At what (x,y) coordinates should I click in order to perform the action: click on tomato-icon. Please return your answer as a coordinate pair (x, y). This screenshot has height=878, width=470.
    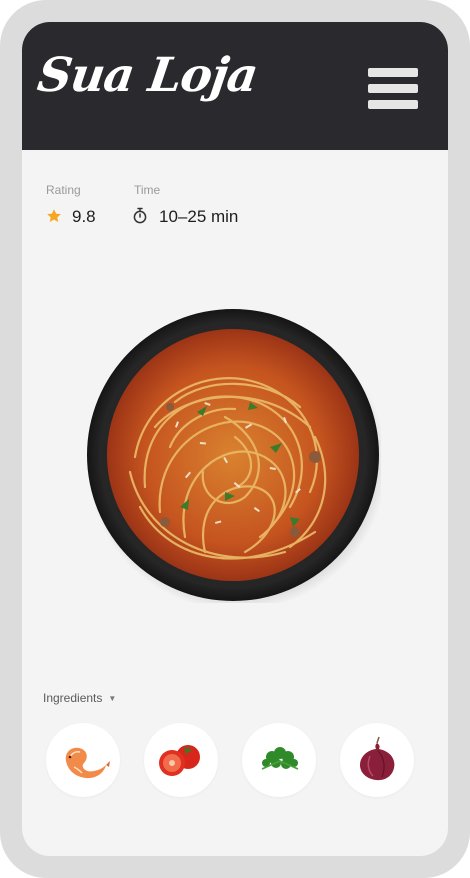
    Looking at the image, I should click on (179, 760).